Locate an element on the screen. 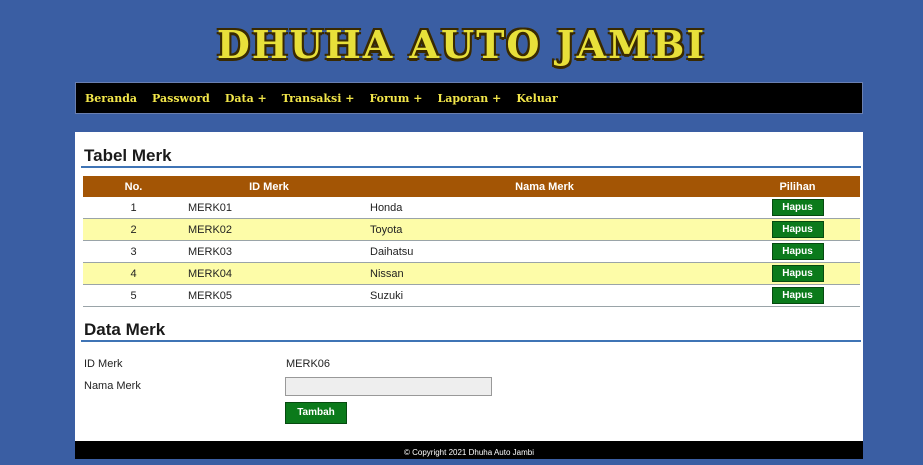 This screenshot has width=923, height=465. cell-no: 2 is located at coordinates (133, 229).